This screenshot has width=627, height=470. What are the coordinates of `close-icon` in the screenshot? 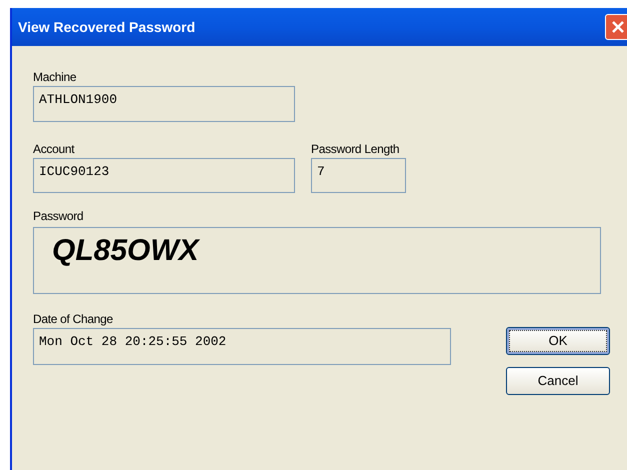 It's located at (618, 27).